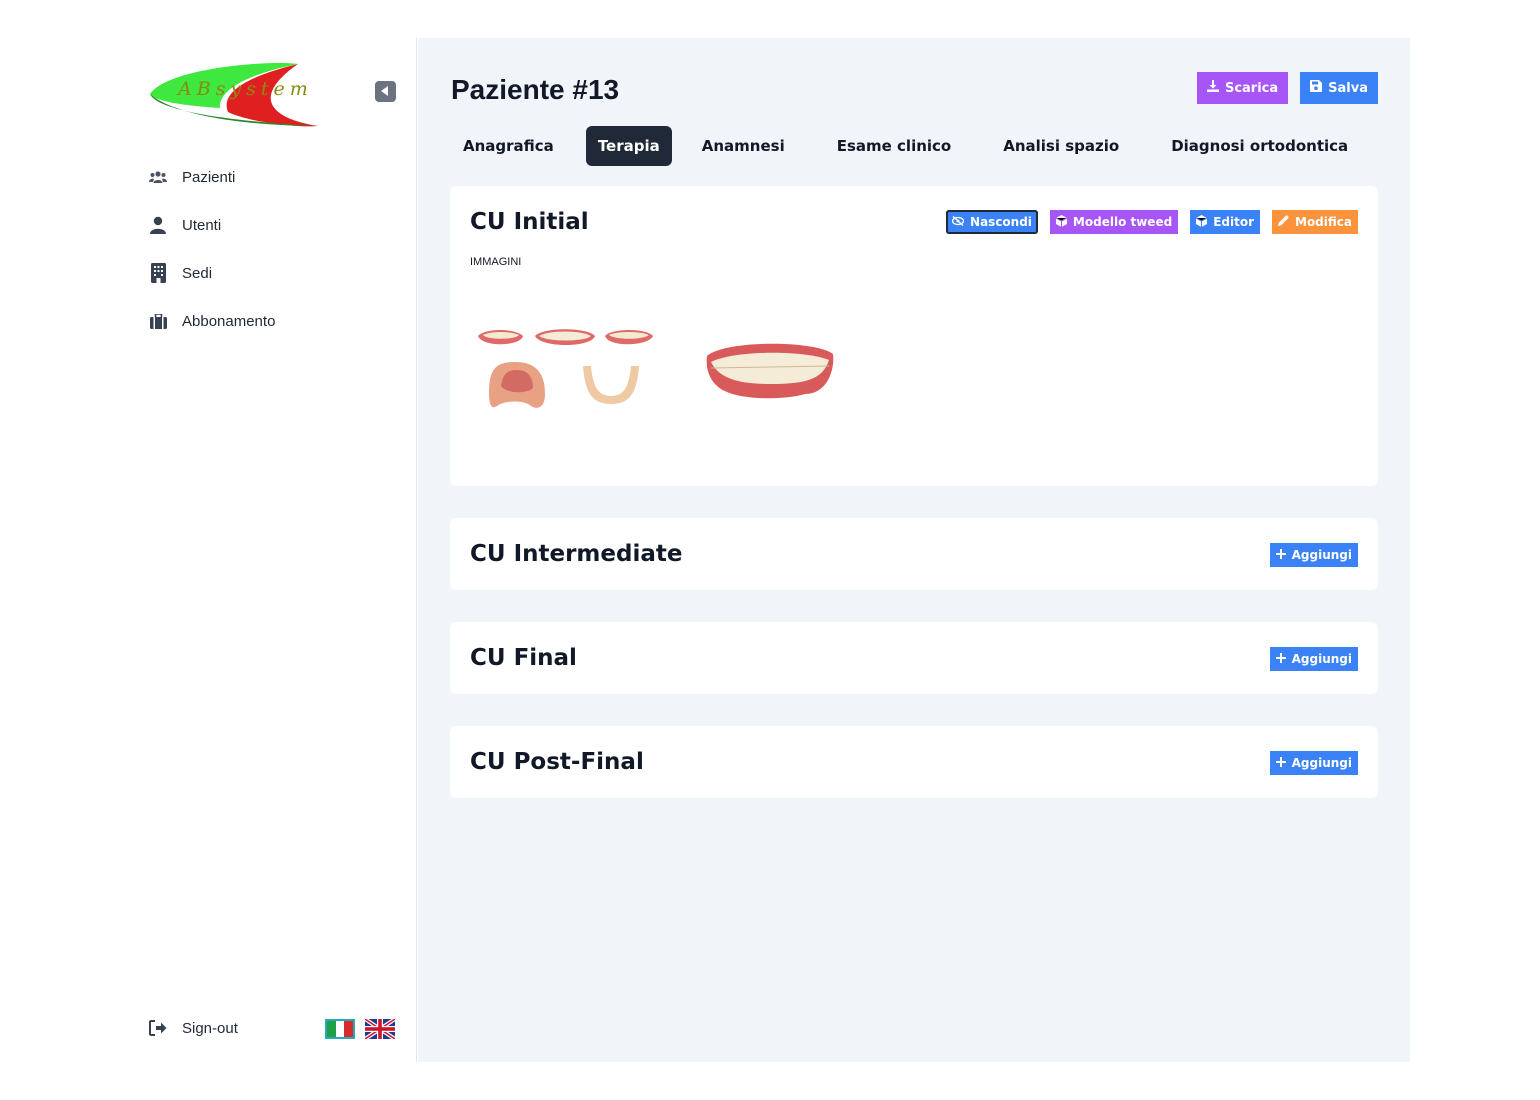 Image resolution: width=1540 pixels, height=1100 pixels. Describe the element at coordinates (565, 374) in the screenshot. I see `dental-photo-collage` at that location.